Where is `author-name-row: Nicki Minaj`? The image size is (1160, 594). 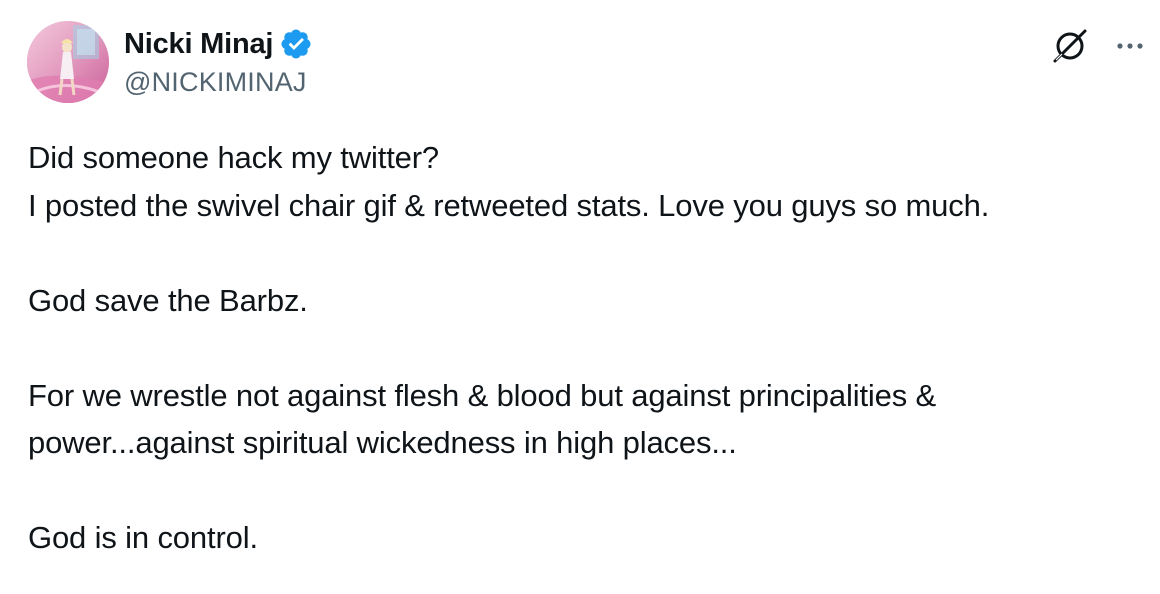 author-name-row: Nicki Minaj is located at coordinates (218, 44).